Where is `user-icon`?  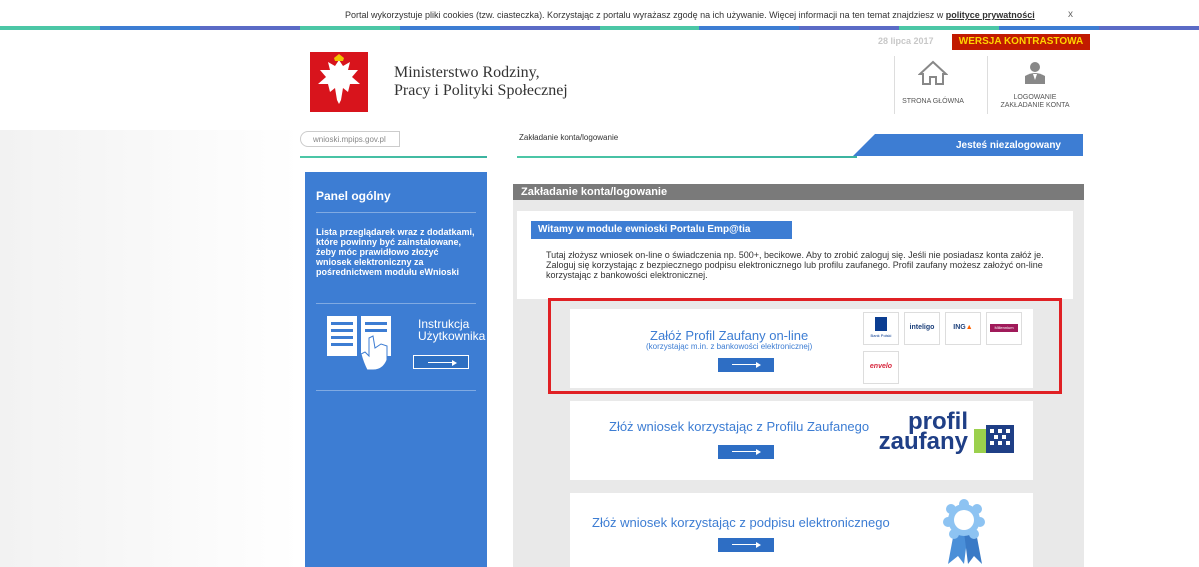
user-icon is located at coordinates (1035, 73).